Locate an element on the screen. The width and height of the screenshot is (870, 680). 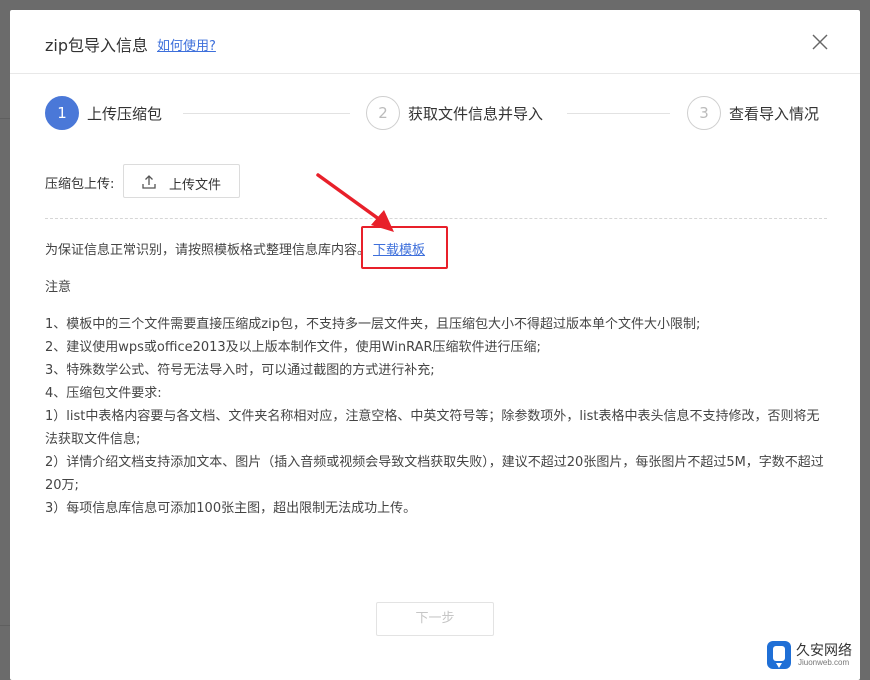
step-2-label: 获取文件信息并导入 is located at coordinates (476, 114).